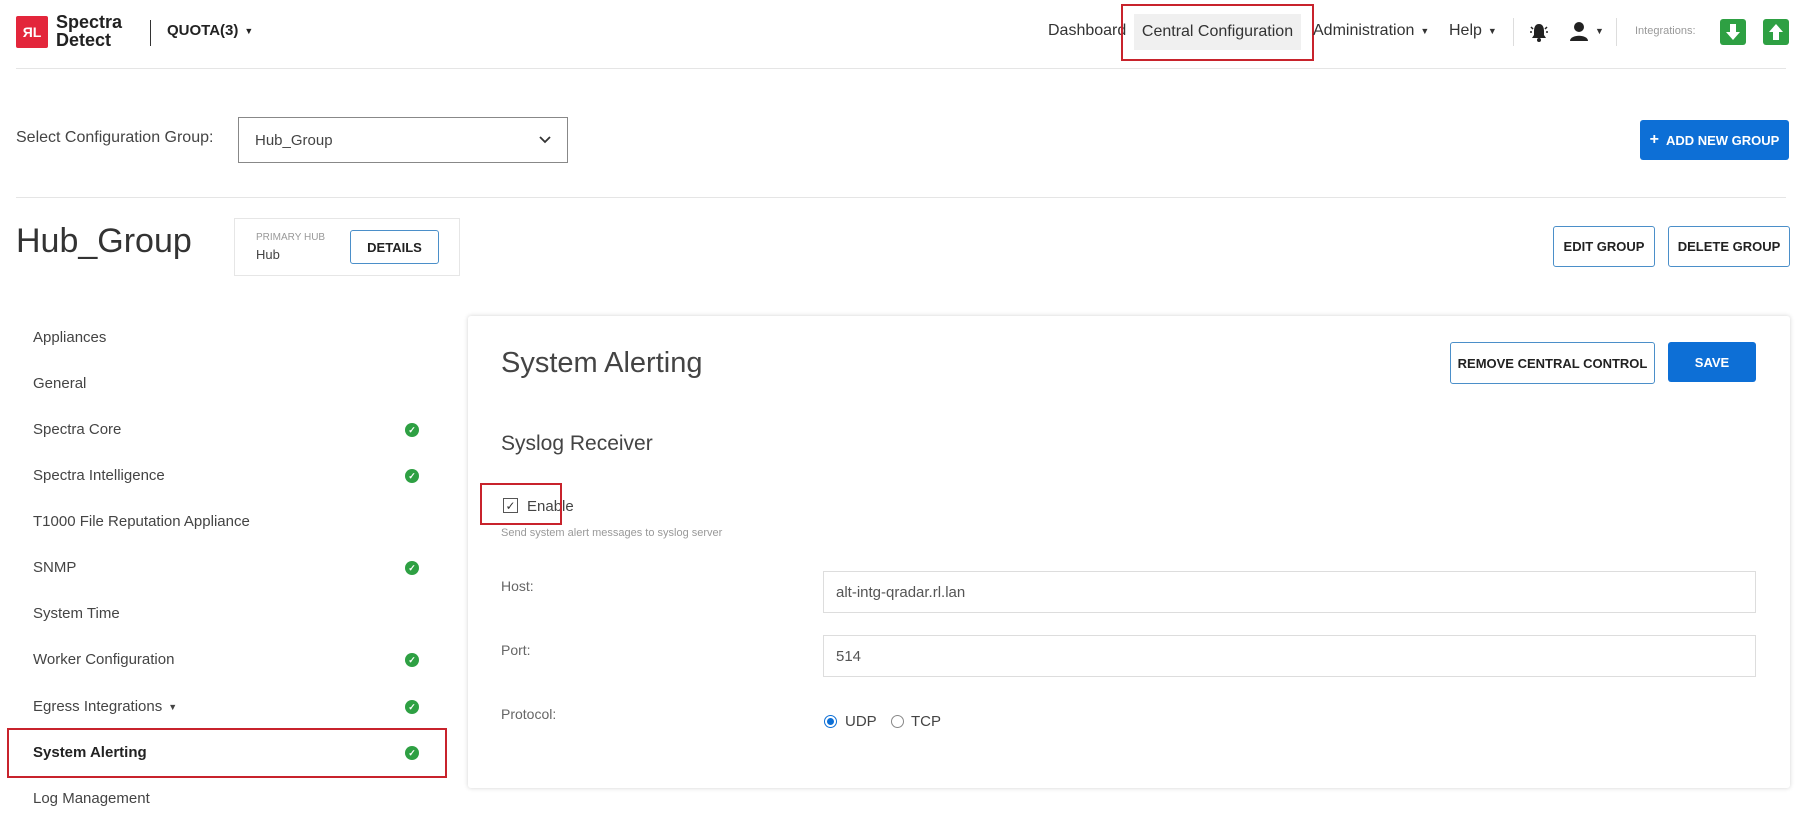 This screenshot has height=827, width=1802. I want to click on brand-name: Spectra Detect, so click(89, 31).